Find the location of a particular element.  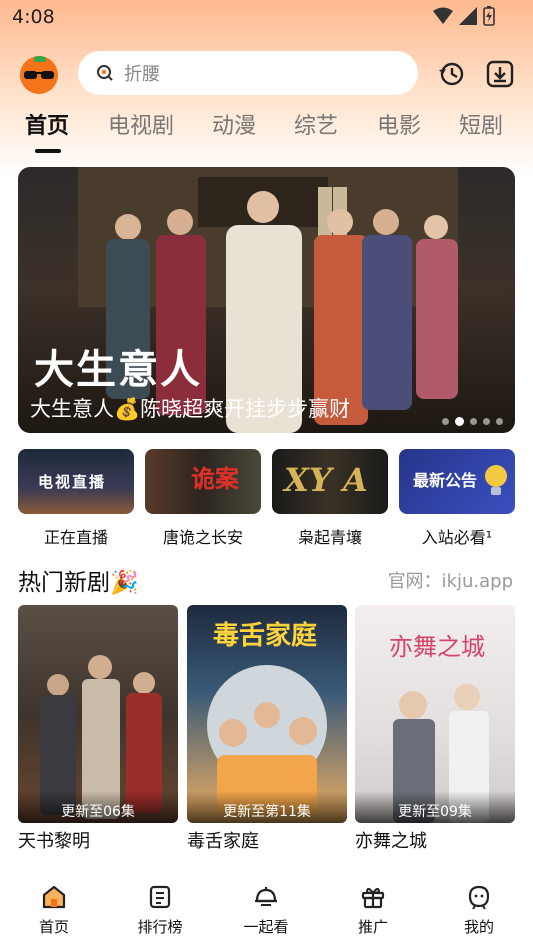

quick-thumb-xiaoqi: XY A is located at coordinates (330, 481).